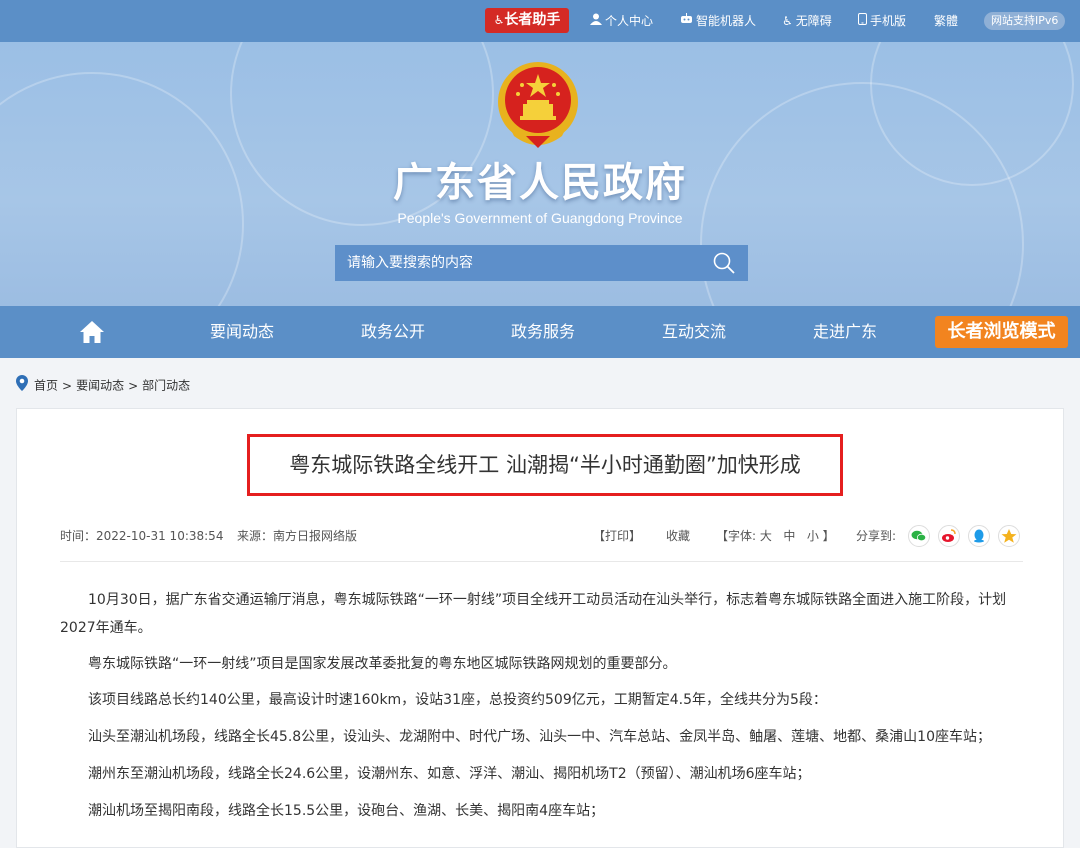 This screenshot has height=848, width=1080. What do you see at coordinates (828, 536) in the screenshot?
I see `font-size-bracket: 】` at bounding box center [828, 536].